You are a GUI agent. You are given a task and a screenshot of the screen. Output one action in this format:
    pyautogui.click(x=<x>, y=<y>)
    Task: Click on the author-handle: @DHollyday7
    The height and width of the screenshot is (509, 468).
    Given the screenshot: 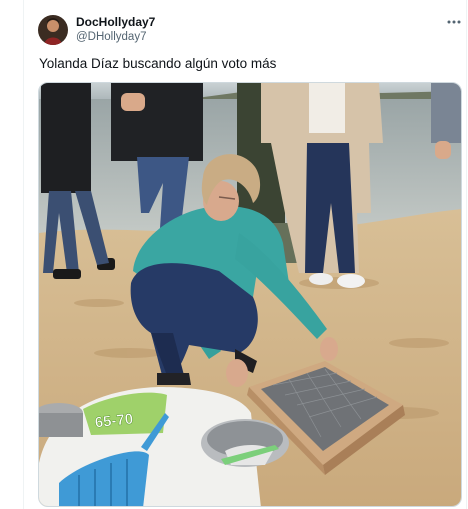 What is the action you would take?
    pyautogui.click(x=111, y=37)
    